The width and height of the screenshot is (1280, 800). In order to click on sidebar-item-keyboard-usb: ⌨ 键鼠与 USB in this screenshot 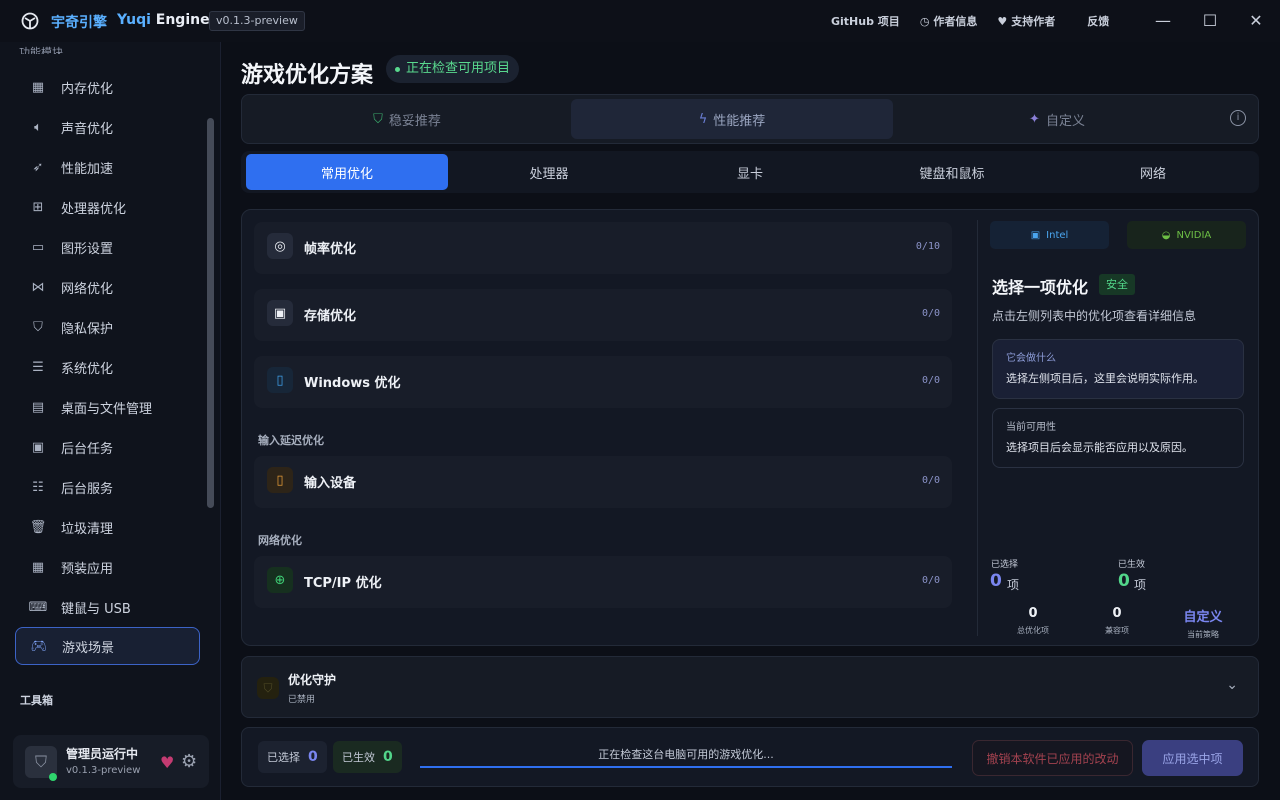, I will do `click(107, 607)`.